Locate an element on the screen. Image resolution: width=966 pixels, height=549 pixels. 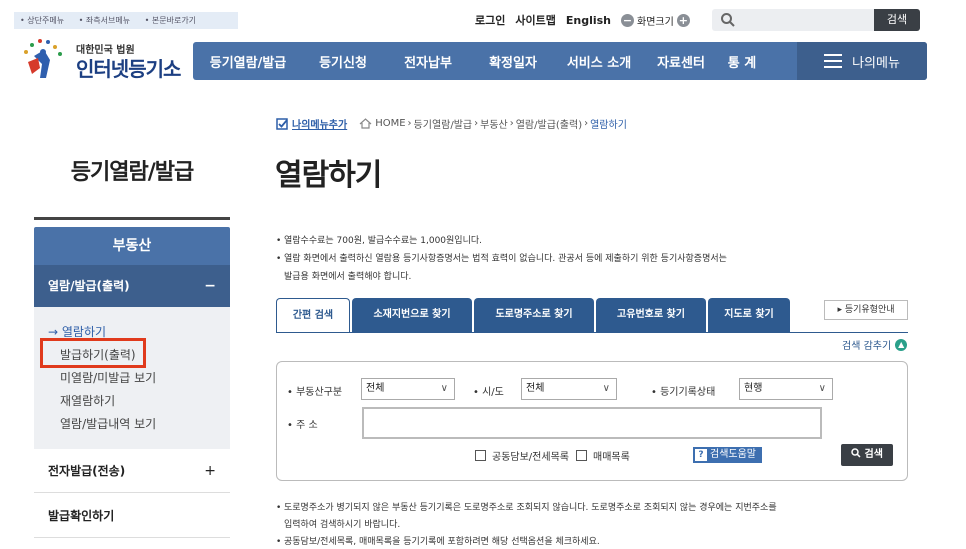
menu-icon is located at coordinates (833, 61).